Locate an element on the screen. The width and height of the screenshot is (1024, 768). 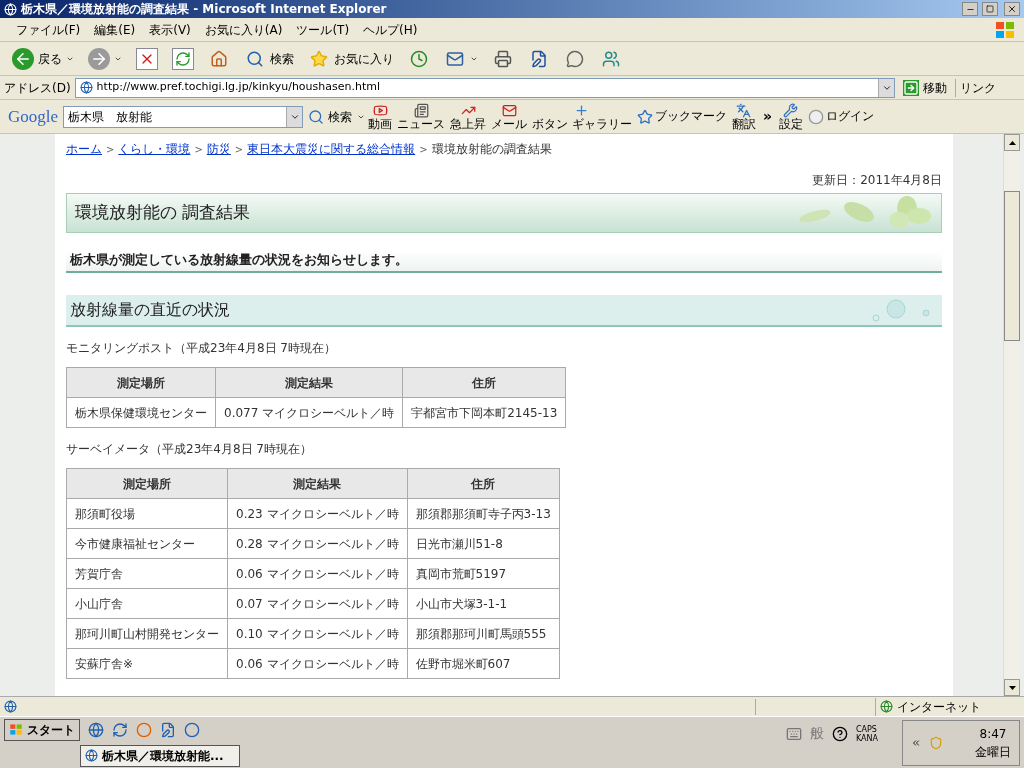
menu-item: ファイル(F) is located at coordinates (48, 29).